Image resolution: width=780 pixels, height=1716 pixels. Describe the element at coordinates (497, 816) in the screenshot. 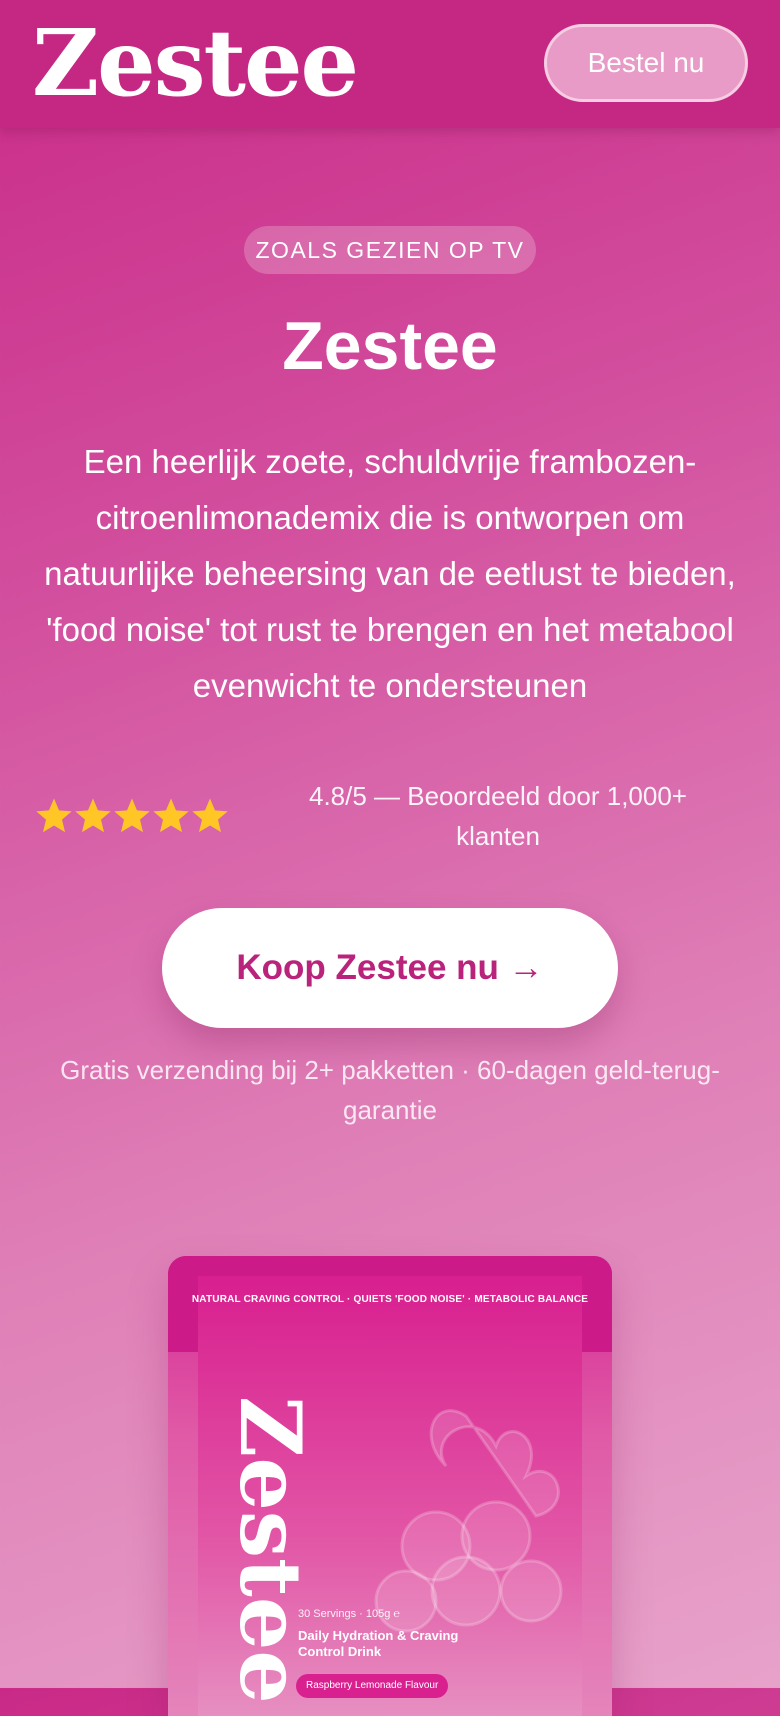

I see `rating-summary: 4.8/5 — Beoordeeld door 1,000+ klanten` at that location.